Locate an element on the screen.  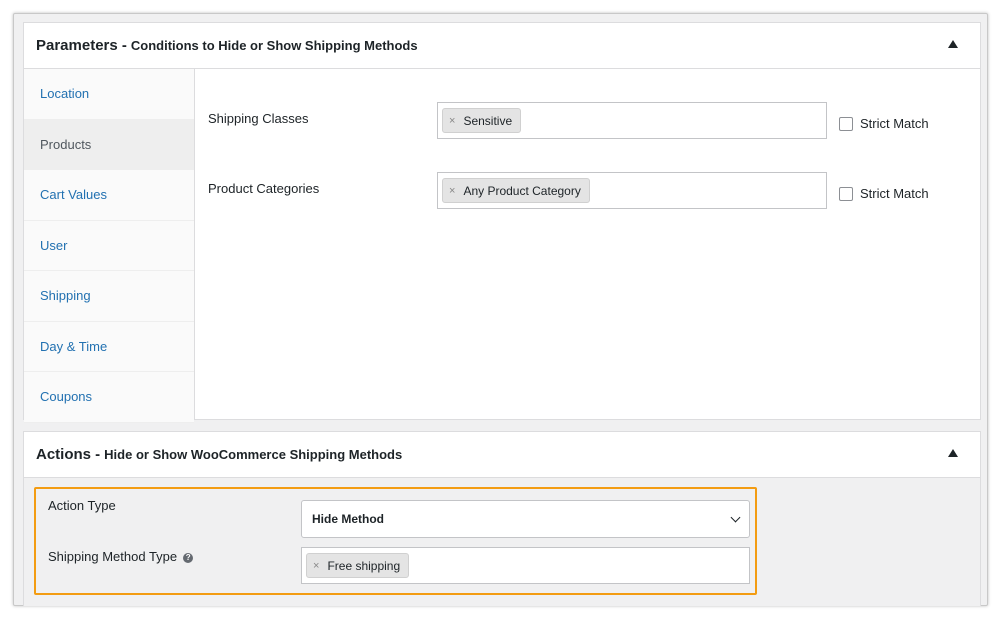
product-categories-strict-match: Strict Match is located at coordinates (884, 193).